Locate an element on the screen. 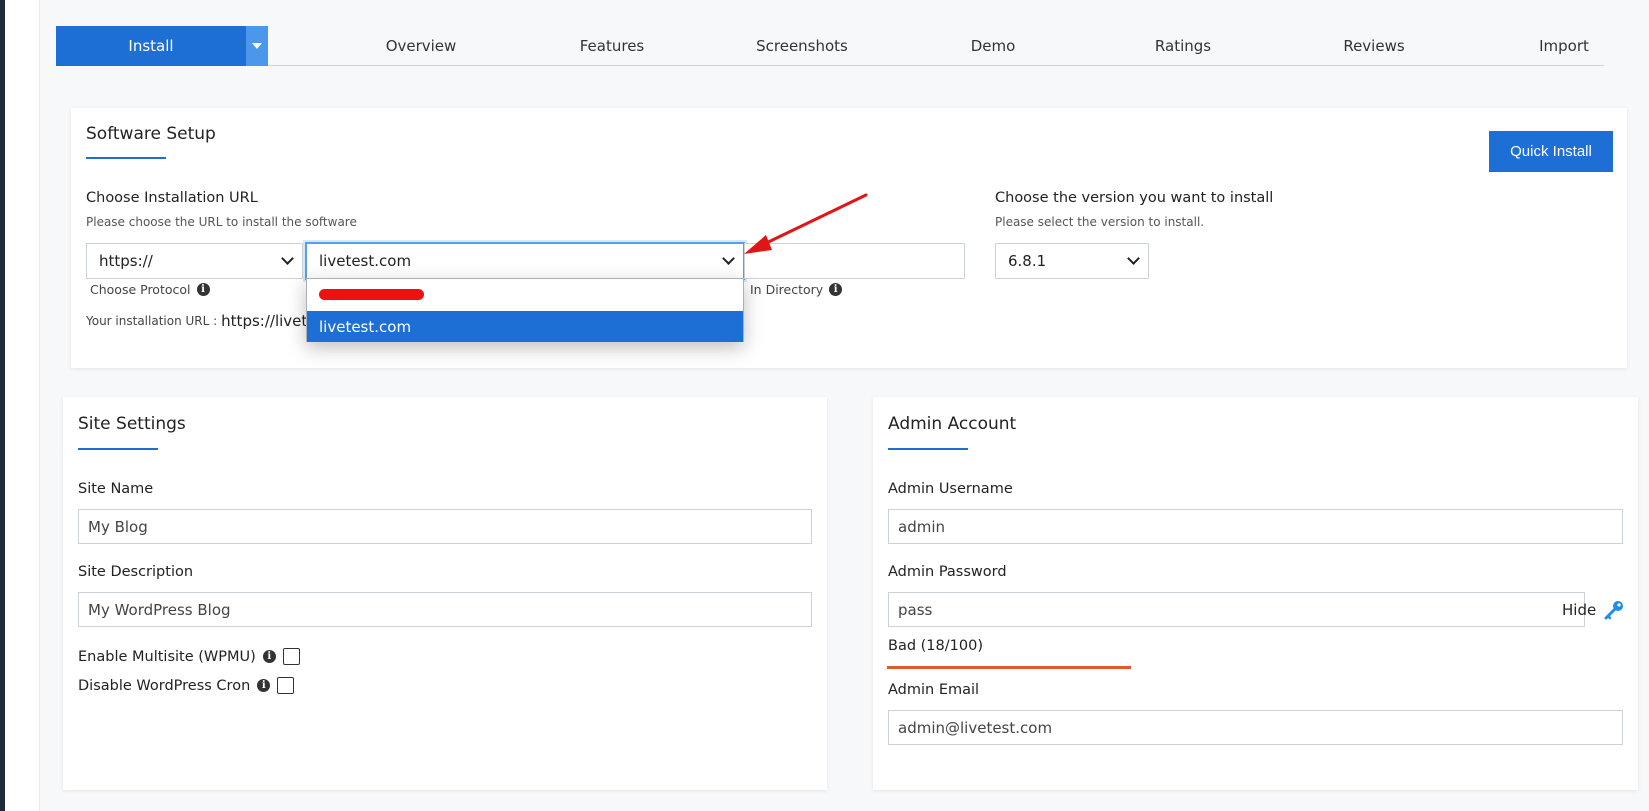 The image size is (1649, 811). protocol-select: https:// is located at coordinates (194, 261).